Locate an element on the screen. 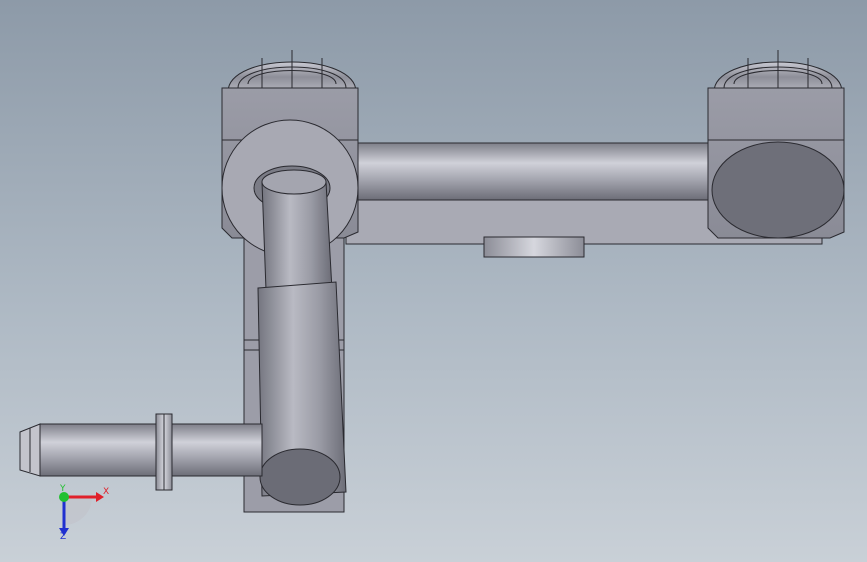 The image size is (867, 562). center-nut is located at coordinates (534, 247).